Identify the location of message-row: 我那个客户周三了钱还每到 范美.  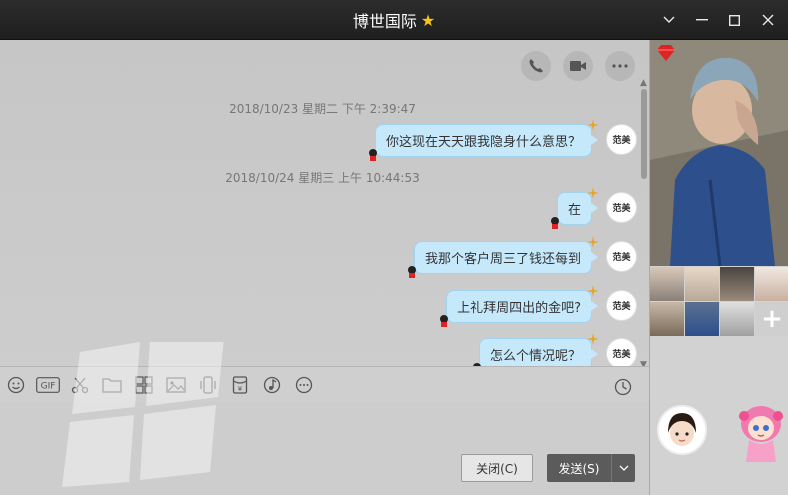
(522, 257).